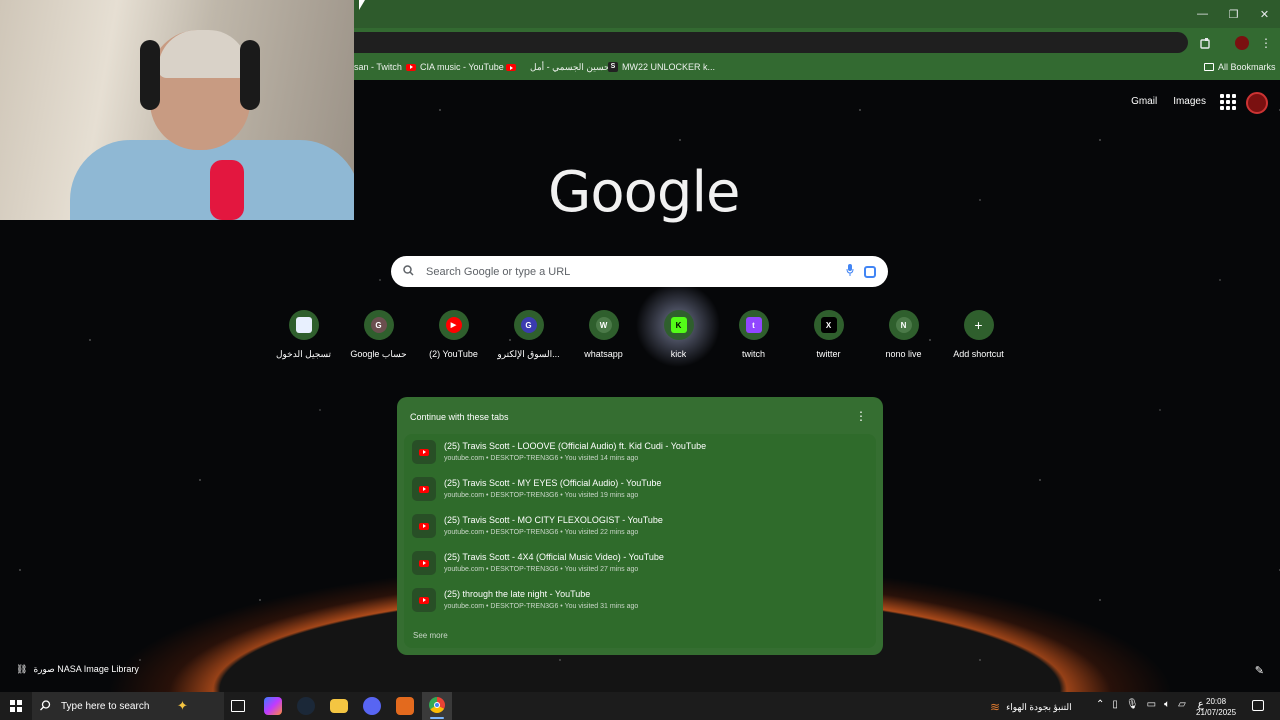 This screenshot has width=1280, height=720. Describe the element at coordinates (1168, 101) in the screenshot. I see `top-links: Gmail Images` at that location.